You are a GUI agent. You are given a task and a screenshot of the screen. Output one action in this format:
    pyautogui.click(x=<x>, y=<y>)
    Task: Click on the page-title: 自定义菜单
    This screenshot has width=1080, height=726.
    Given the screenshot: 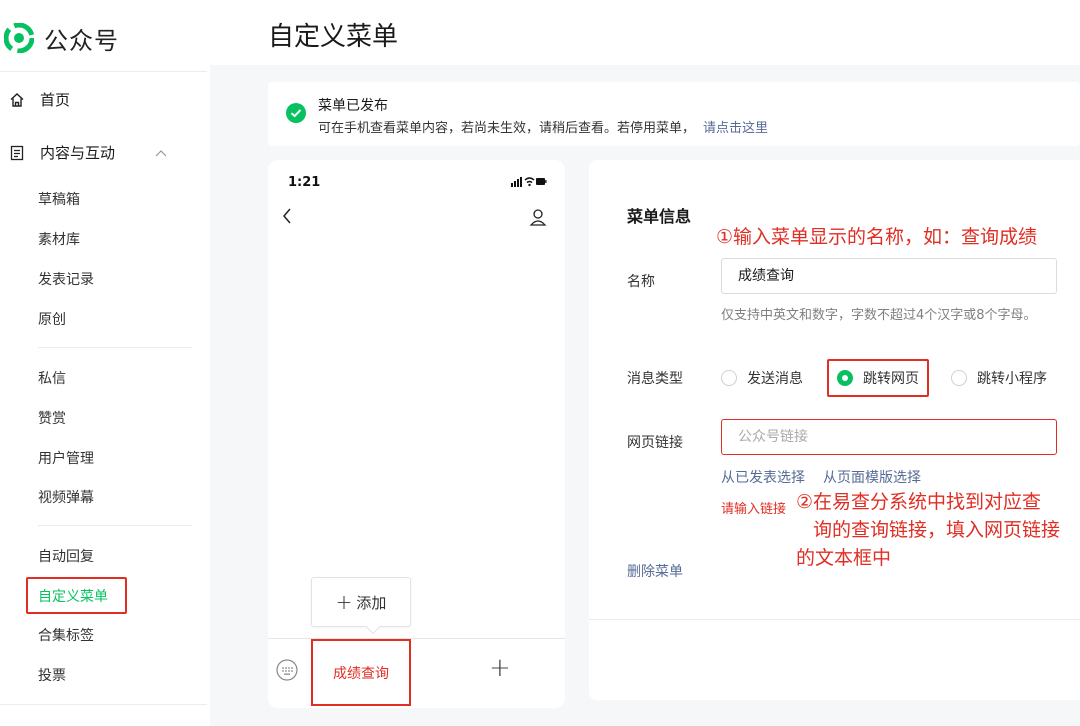 What is the action you would take?
    pyautogui.click(x=333, y=37)
    